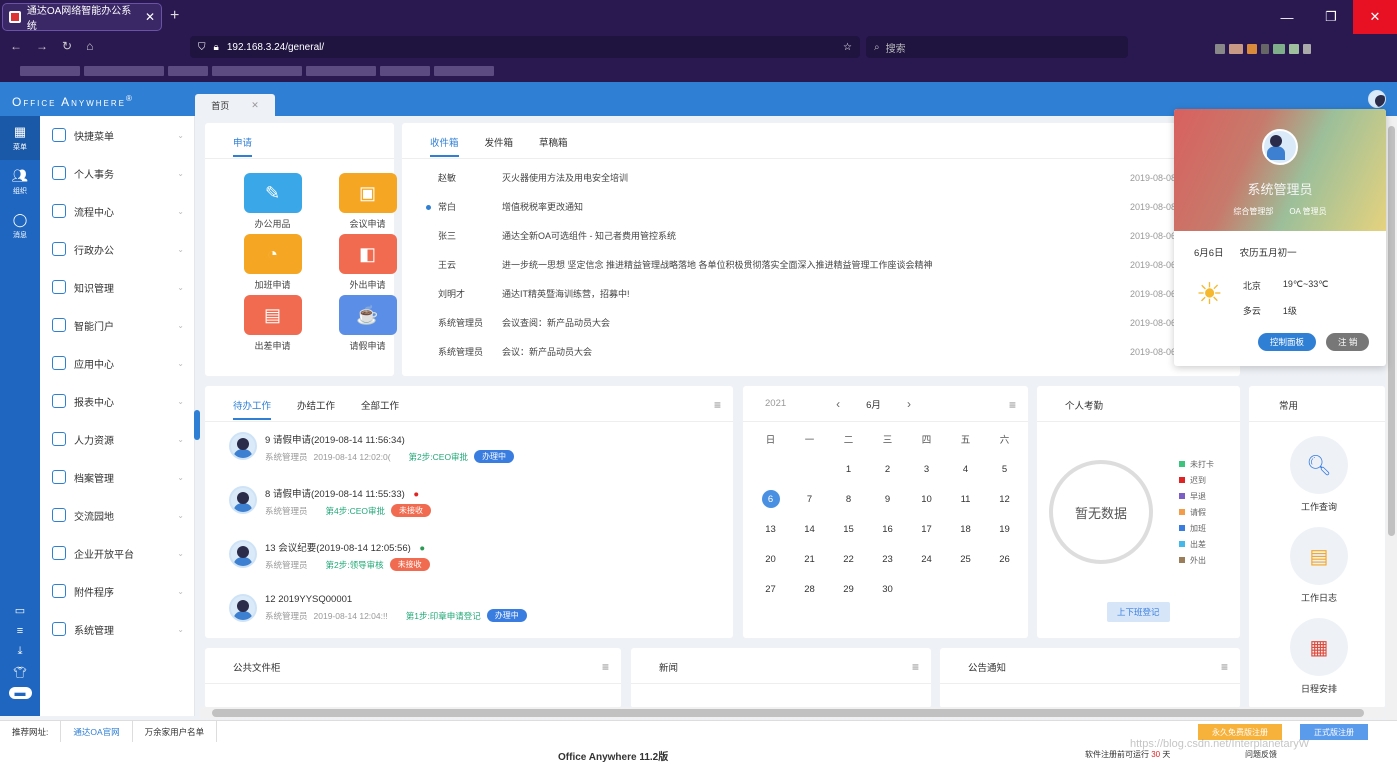  I want to click on common-item: 🔍︎ 工作查询, so click(1319, 474).